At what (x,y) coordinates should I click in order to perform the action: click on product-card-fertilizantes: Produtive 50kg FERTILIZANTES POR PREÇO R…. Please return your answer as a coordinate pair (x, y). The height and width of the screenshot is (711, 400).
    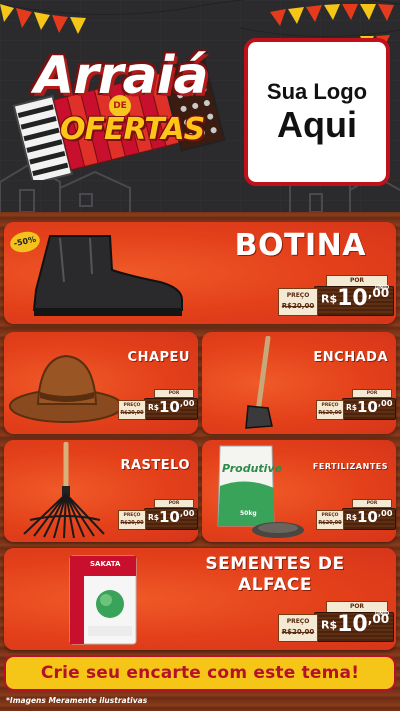
    Looking at the image, I should click on (299, 491).